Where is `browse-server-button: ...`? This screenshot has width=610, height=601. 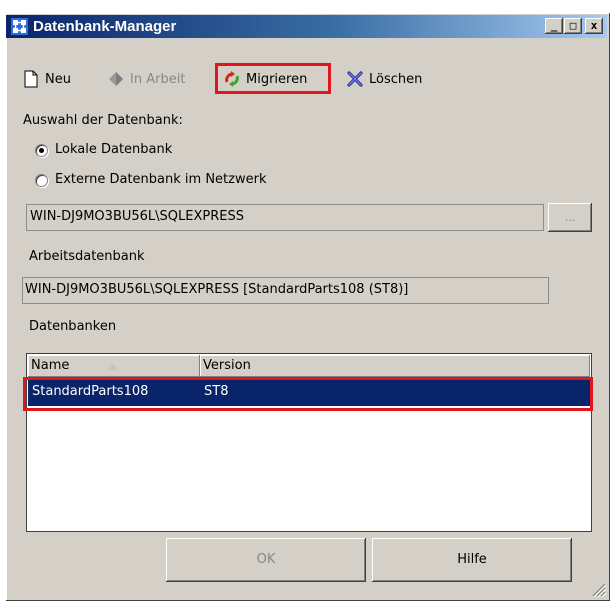 browse-server-button: ... is located at coordinates (570, 217).